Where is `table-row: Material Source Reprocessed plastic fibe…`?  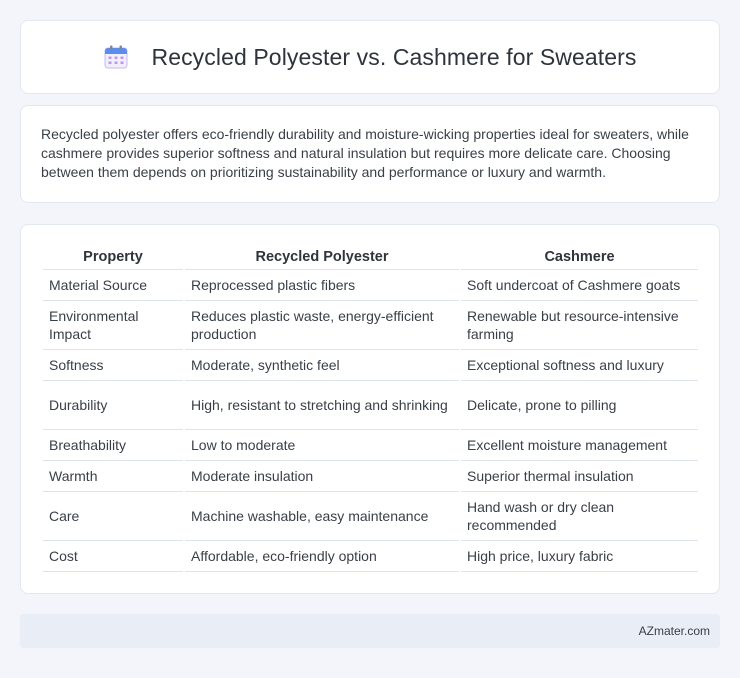 table-row: Material Source Reprocessed plastic fibe… is located at coordinates (370, 285).